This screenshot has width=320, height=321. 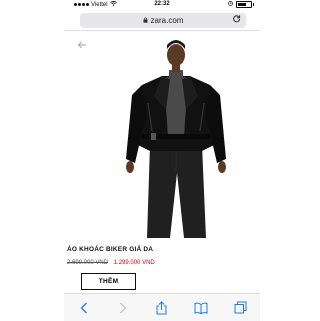 I want to click on back-arrow-icon, so click(x=82, y=45).